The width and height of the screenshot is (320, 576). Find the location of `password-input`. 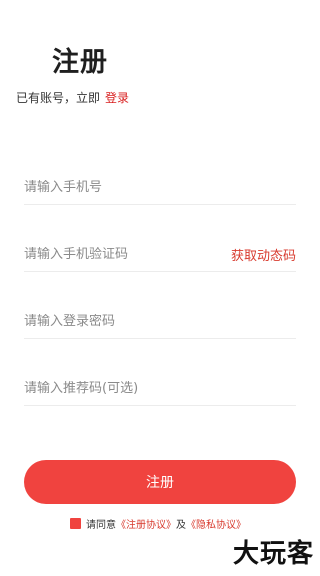

password-input is located at coordinates (160, 321).